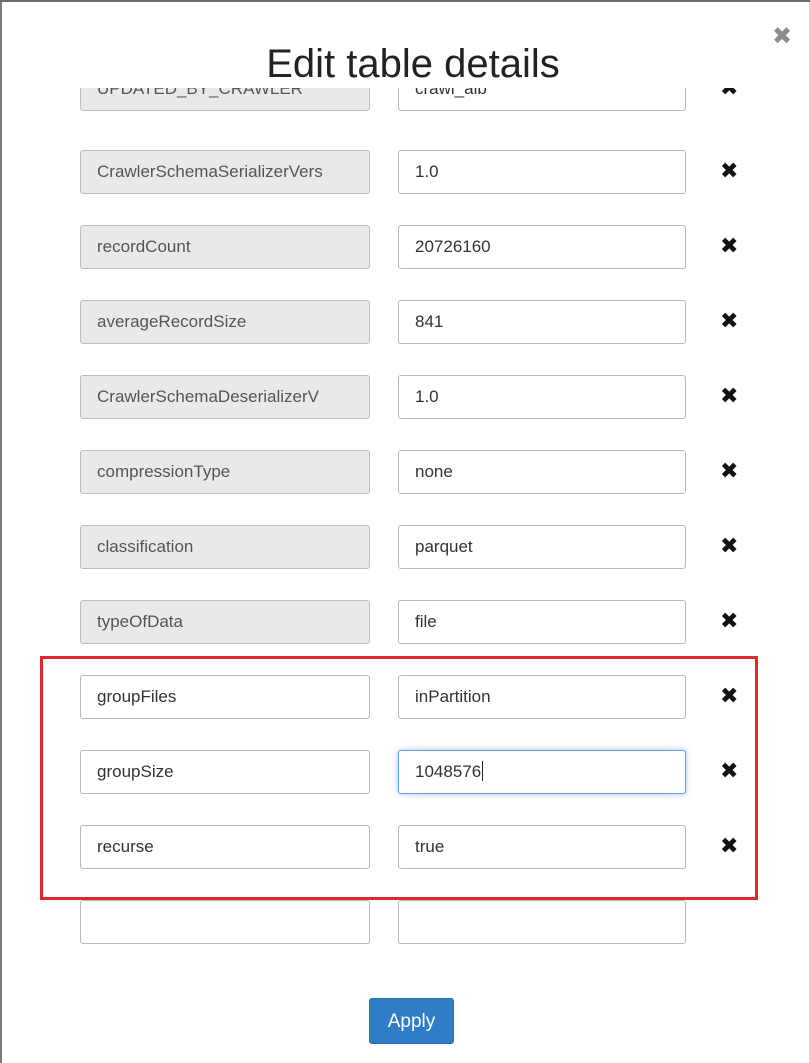 This screenshot has height=1063, width=810. Describe the element at coordinates (542, 847) in the screenshot. I see `property-value-input: true` at that location.